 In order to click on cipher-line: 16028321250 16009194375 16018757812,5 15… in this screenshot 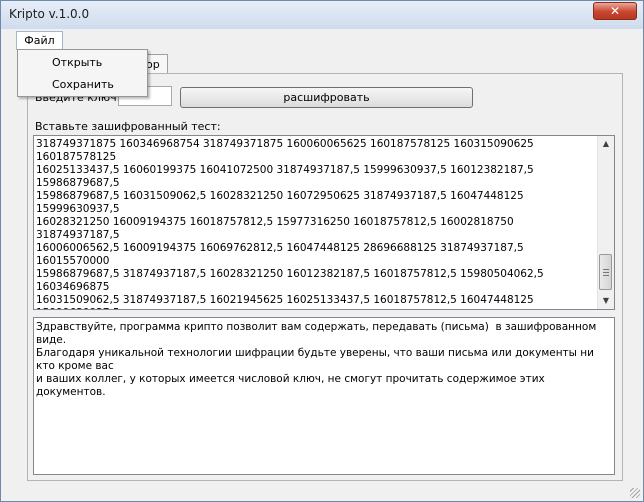, I will do `click(276, 228)`.